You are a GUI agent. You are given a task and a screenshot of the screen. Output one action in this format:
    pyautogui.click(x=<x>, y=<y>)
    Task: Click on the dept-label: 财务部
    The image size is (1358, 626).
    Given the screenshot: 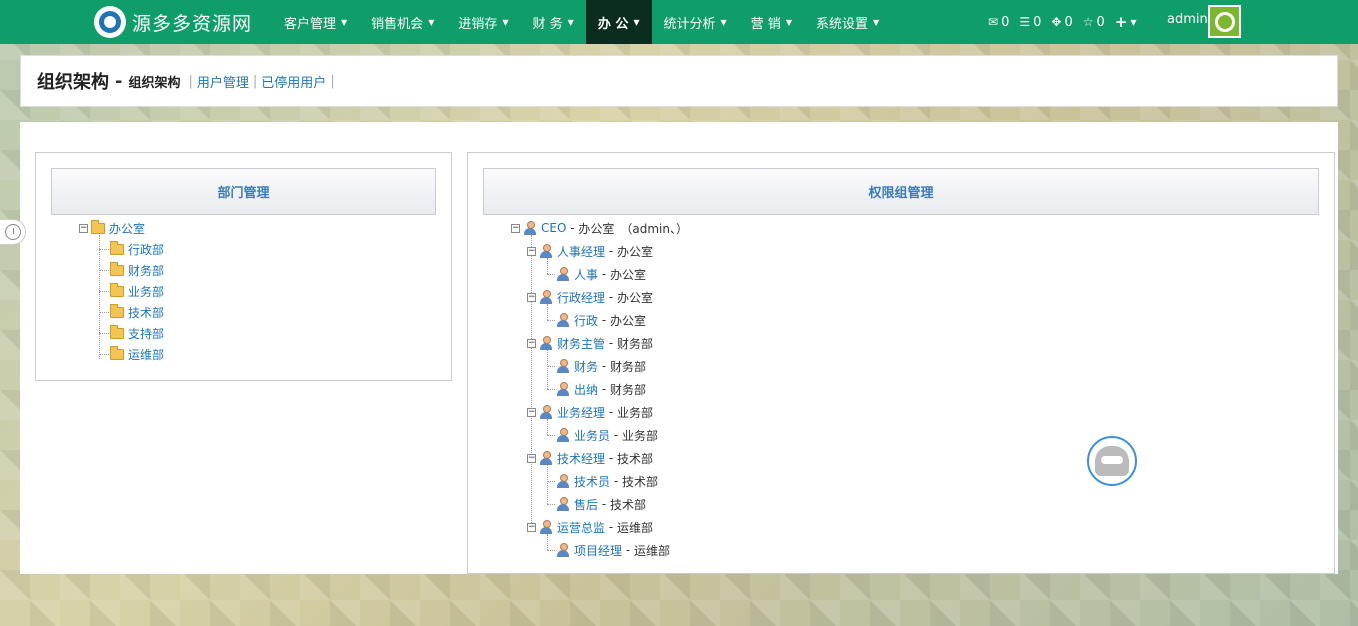 What is the action you would take?
    pyautogui.click(x=146, y=270)
    